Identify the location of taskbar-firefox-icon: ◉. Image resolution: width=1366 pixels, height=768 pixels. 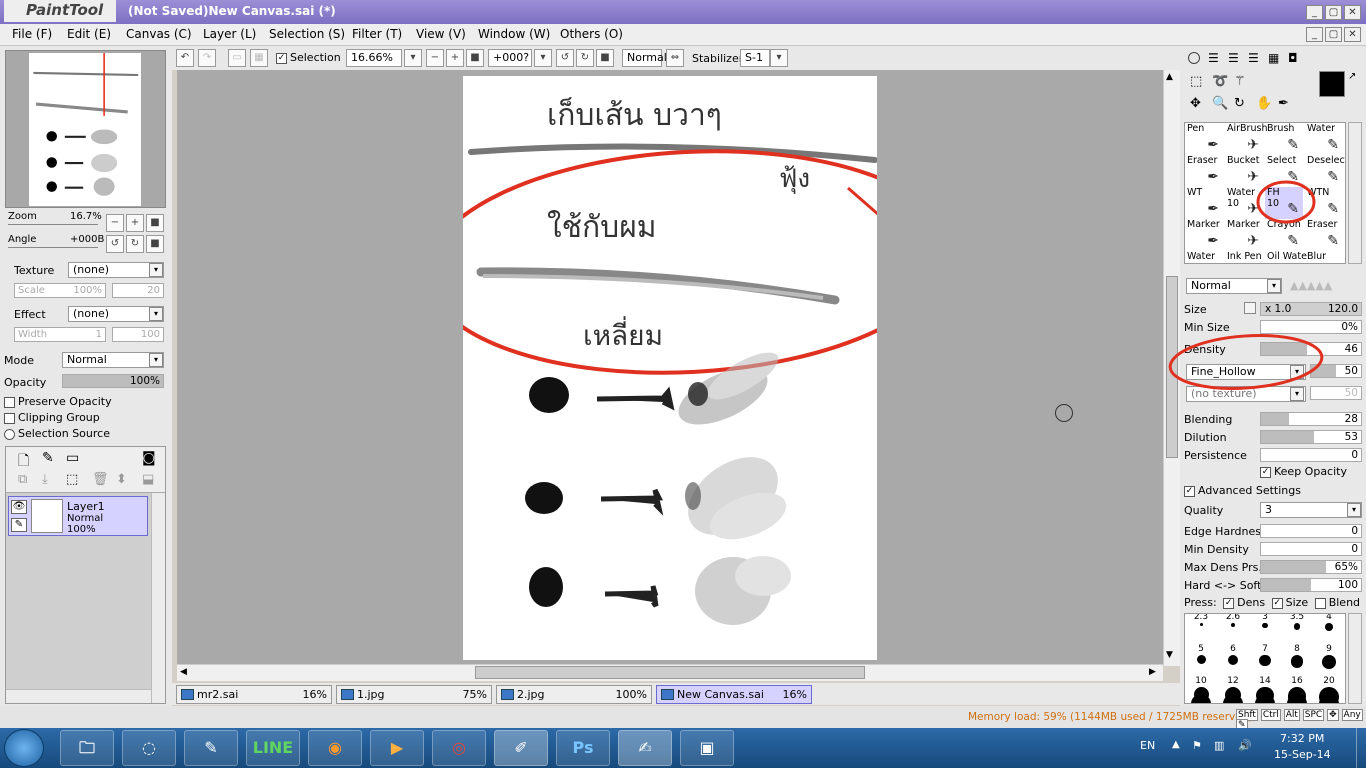
(335, 748).